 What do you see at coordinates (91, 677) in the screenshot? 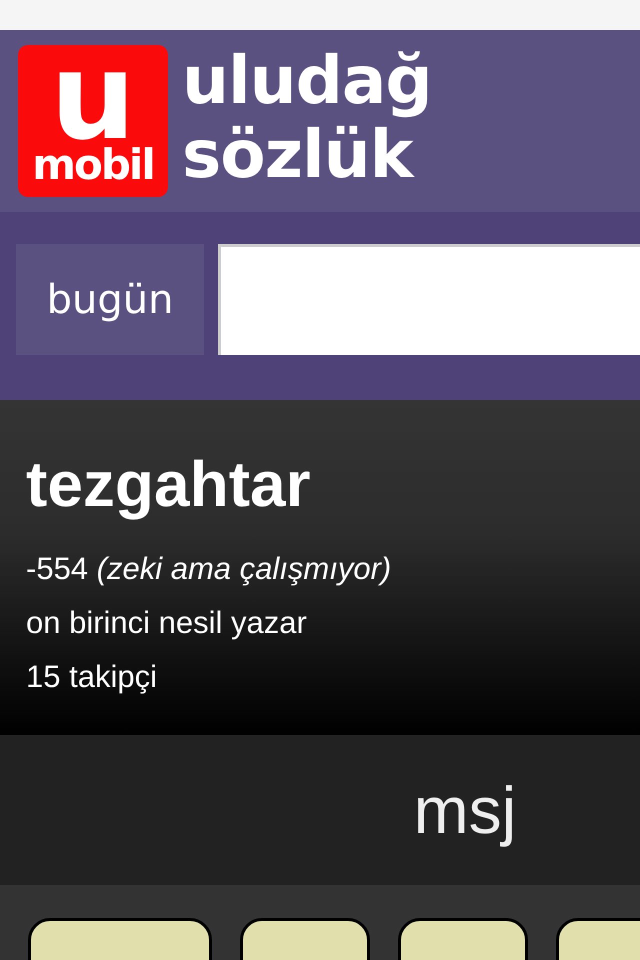
I see `followers-text: 15 takipçi` at bounding box center [91, 677].